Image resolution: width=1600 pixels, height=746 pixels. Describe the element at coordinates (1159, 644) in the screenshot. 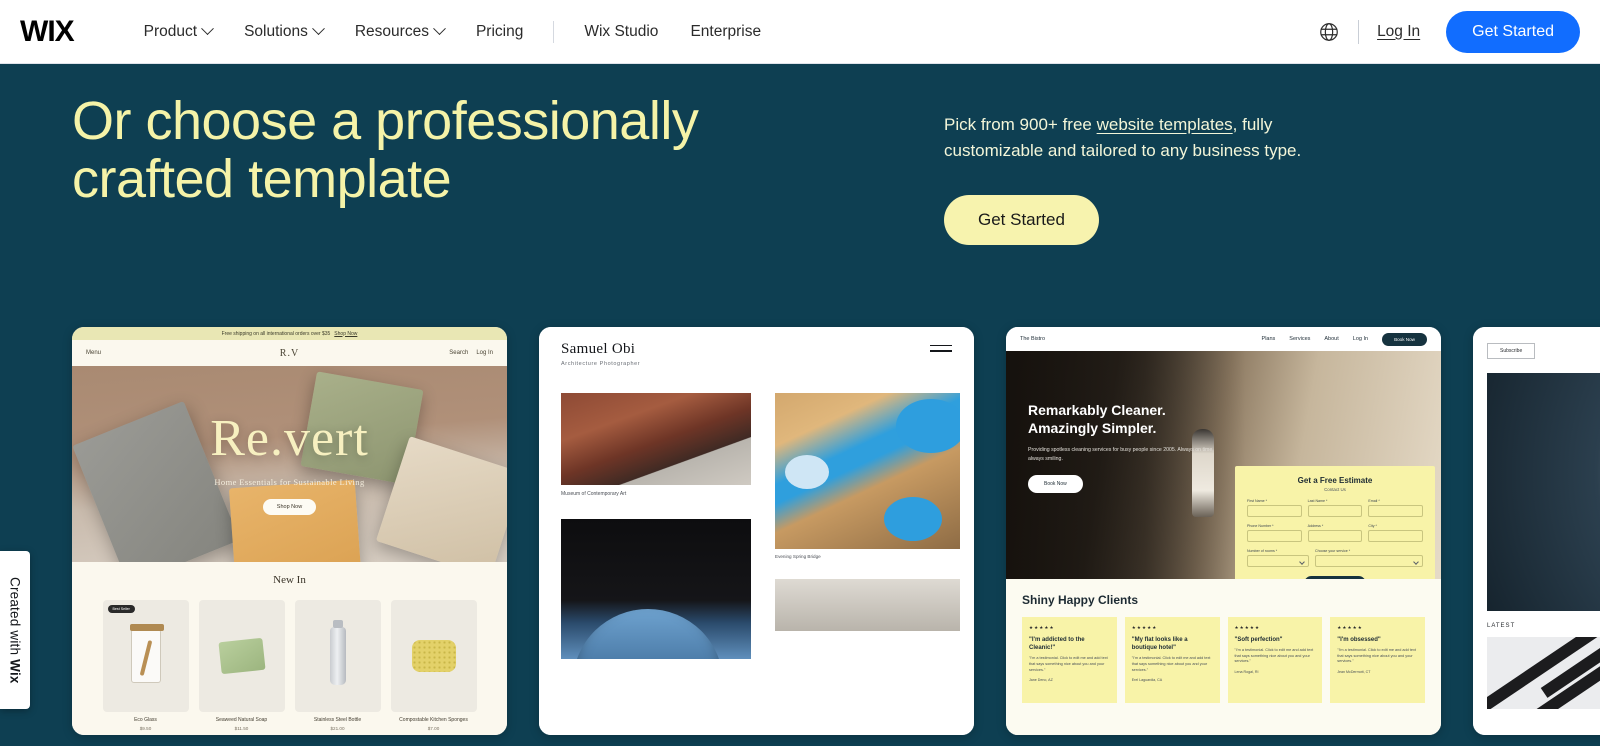

I see `testimonial-quote: "My flat looks like a boutique hotel"` at that location.